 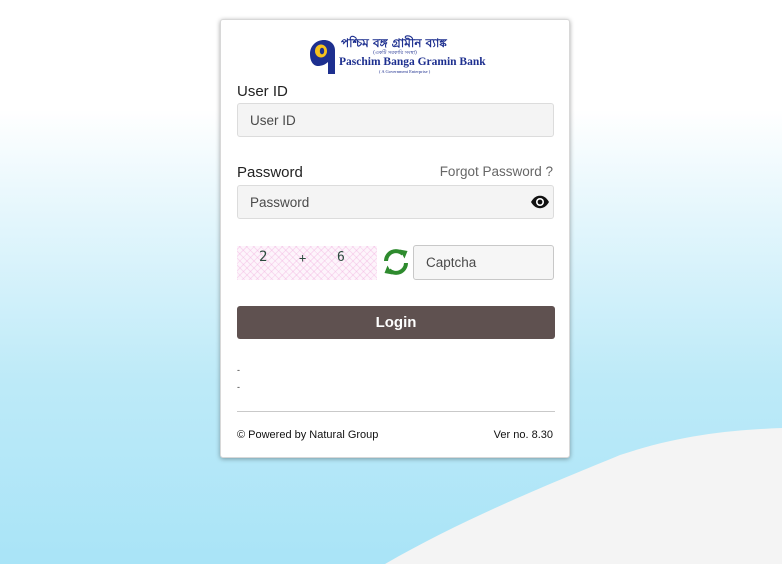 What do you see at coordinates (396, 262) in the screenshot?
I see `refresh-icon` at bounding box center [396, 262].